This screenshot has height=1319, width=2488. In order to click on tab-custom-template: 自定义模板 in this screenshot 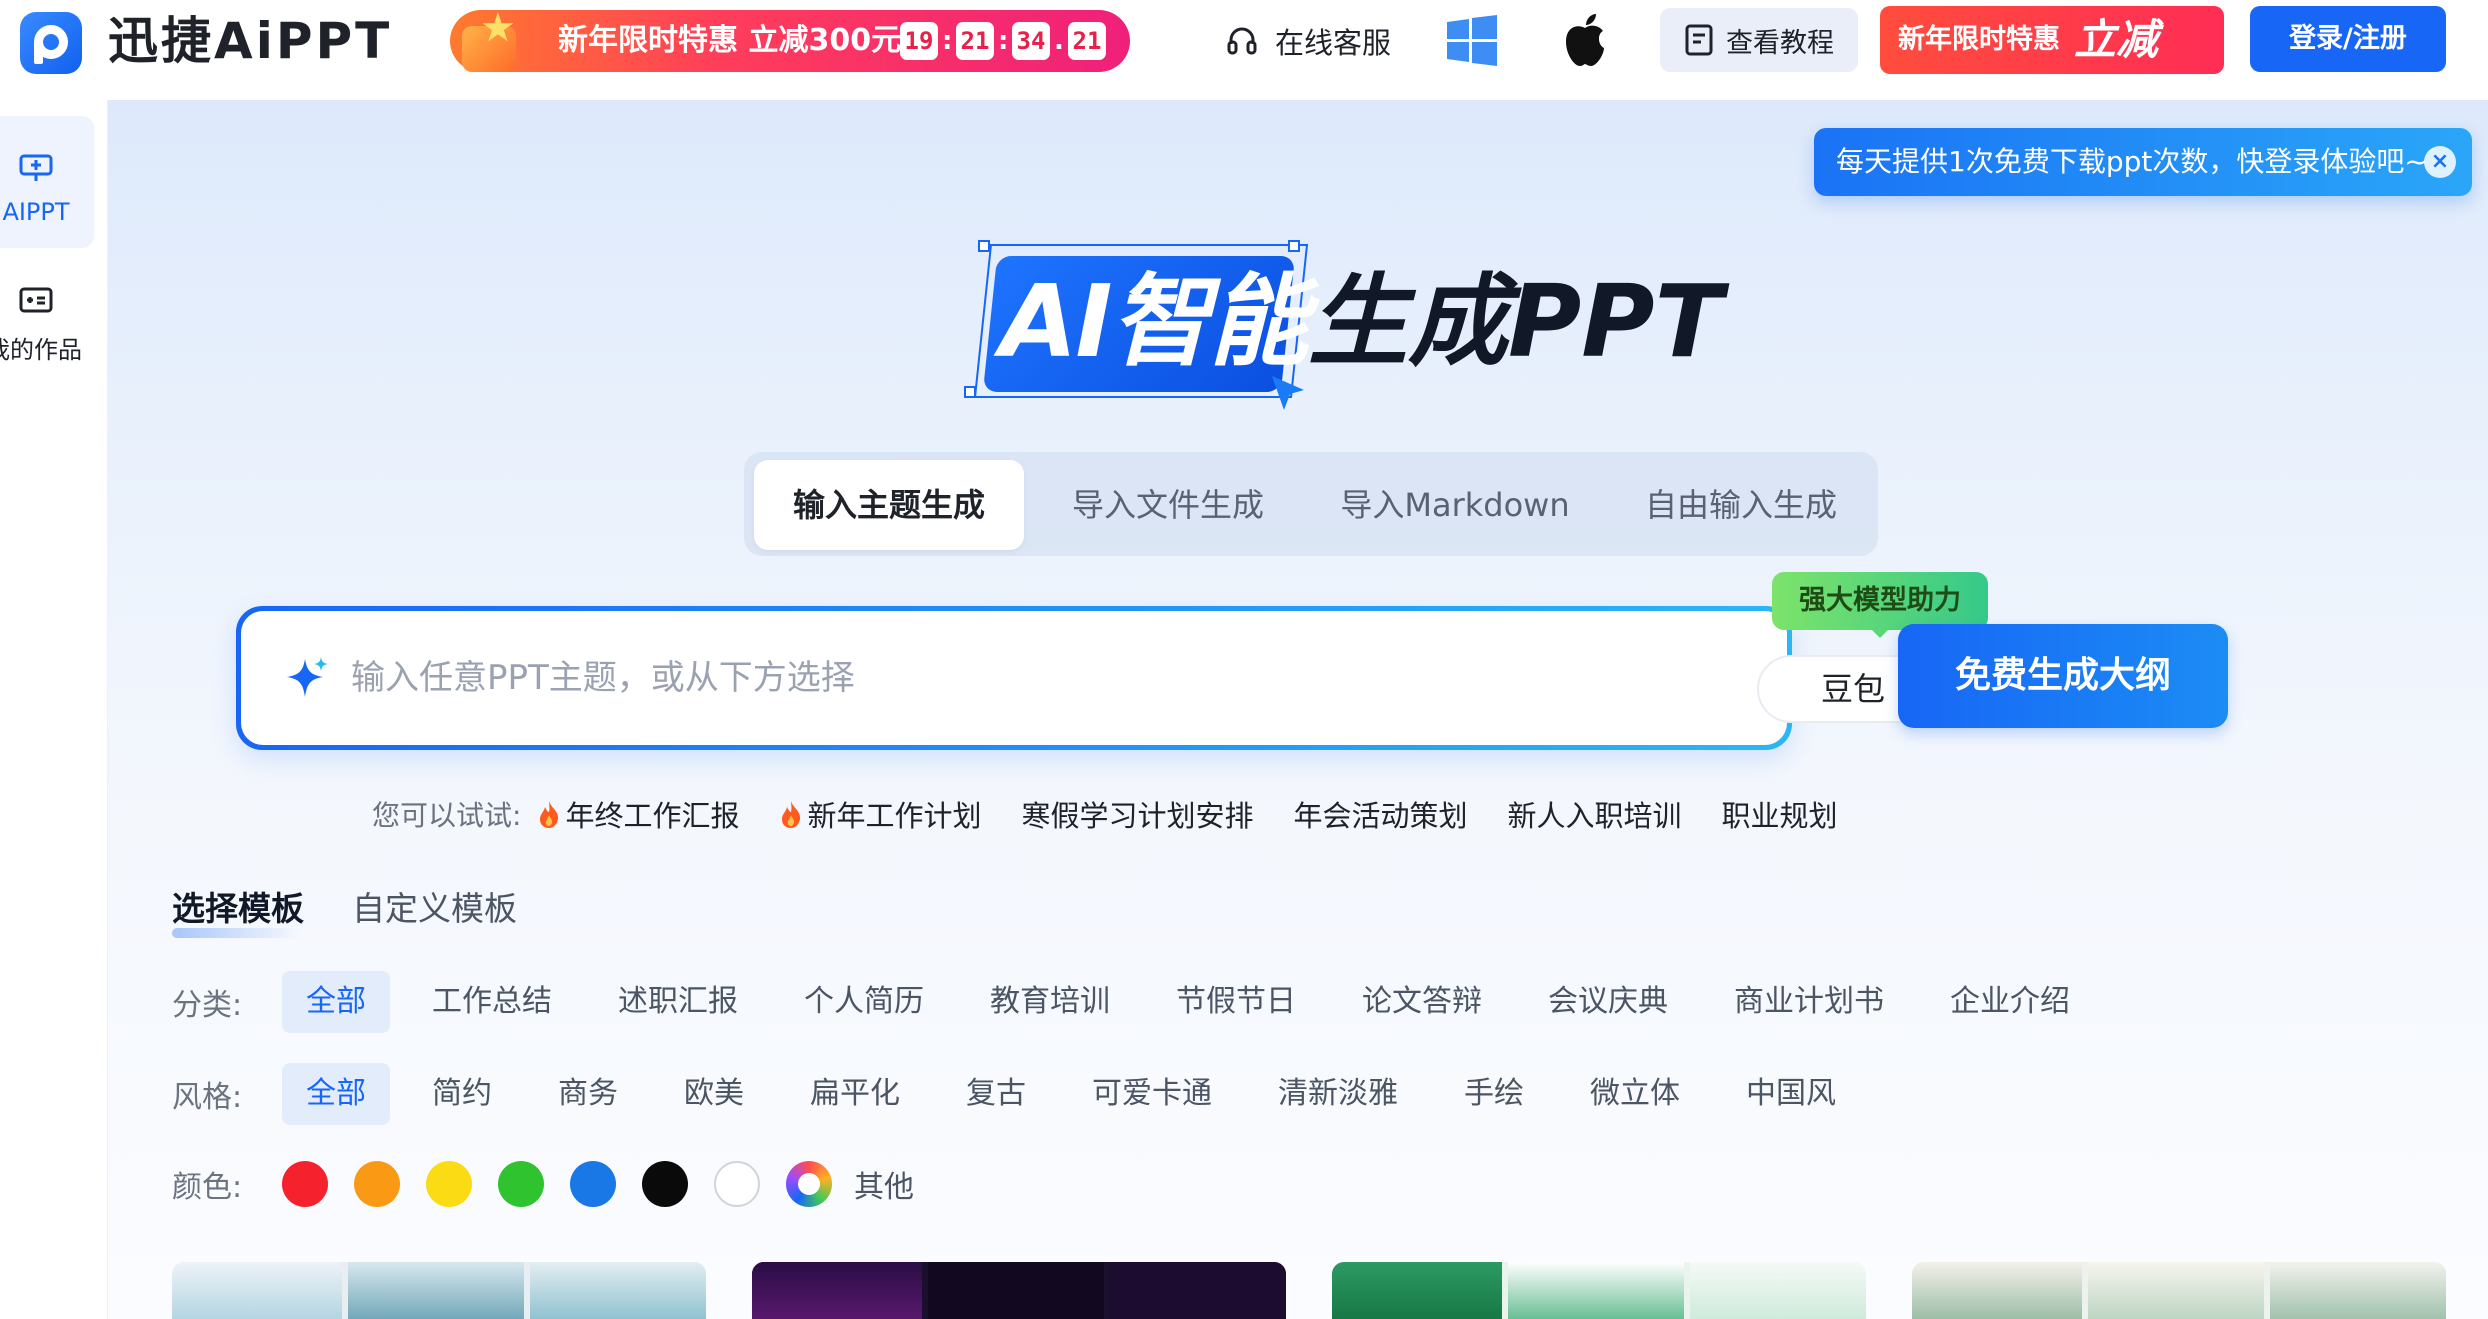, I will do `click(434, 906)`.